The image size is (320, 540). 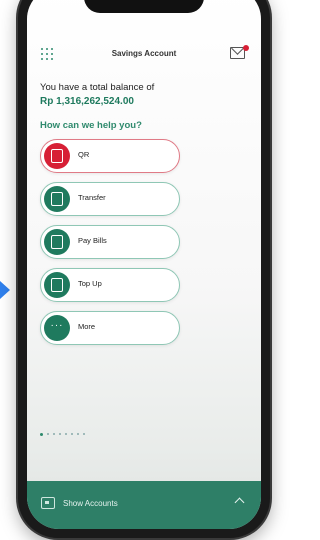 What do you see at coordinates (92, 197) in the screenshot?
I see `menu-item-label: Transfer` at bounding box center [92, 197].